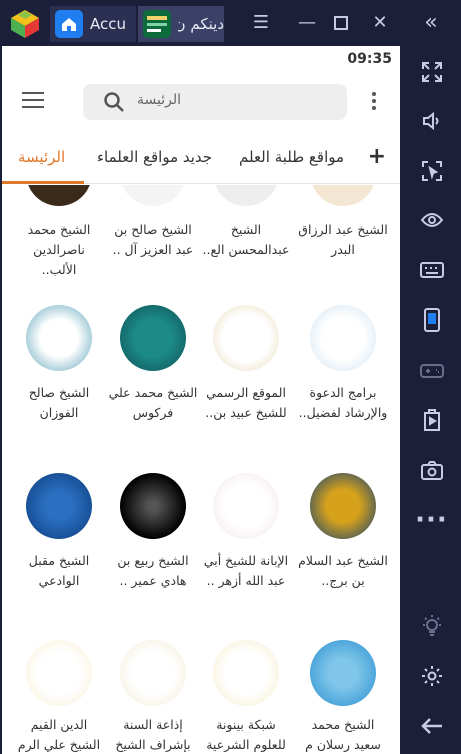 This screenshot has width=461, height=754. What do you see at coordinates (343, 239) in the screenshot?
I see `site-name: الشيخ عبد الرزاق البدر` at bounding box center [343, 239].